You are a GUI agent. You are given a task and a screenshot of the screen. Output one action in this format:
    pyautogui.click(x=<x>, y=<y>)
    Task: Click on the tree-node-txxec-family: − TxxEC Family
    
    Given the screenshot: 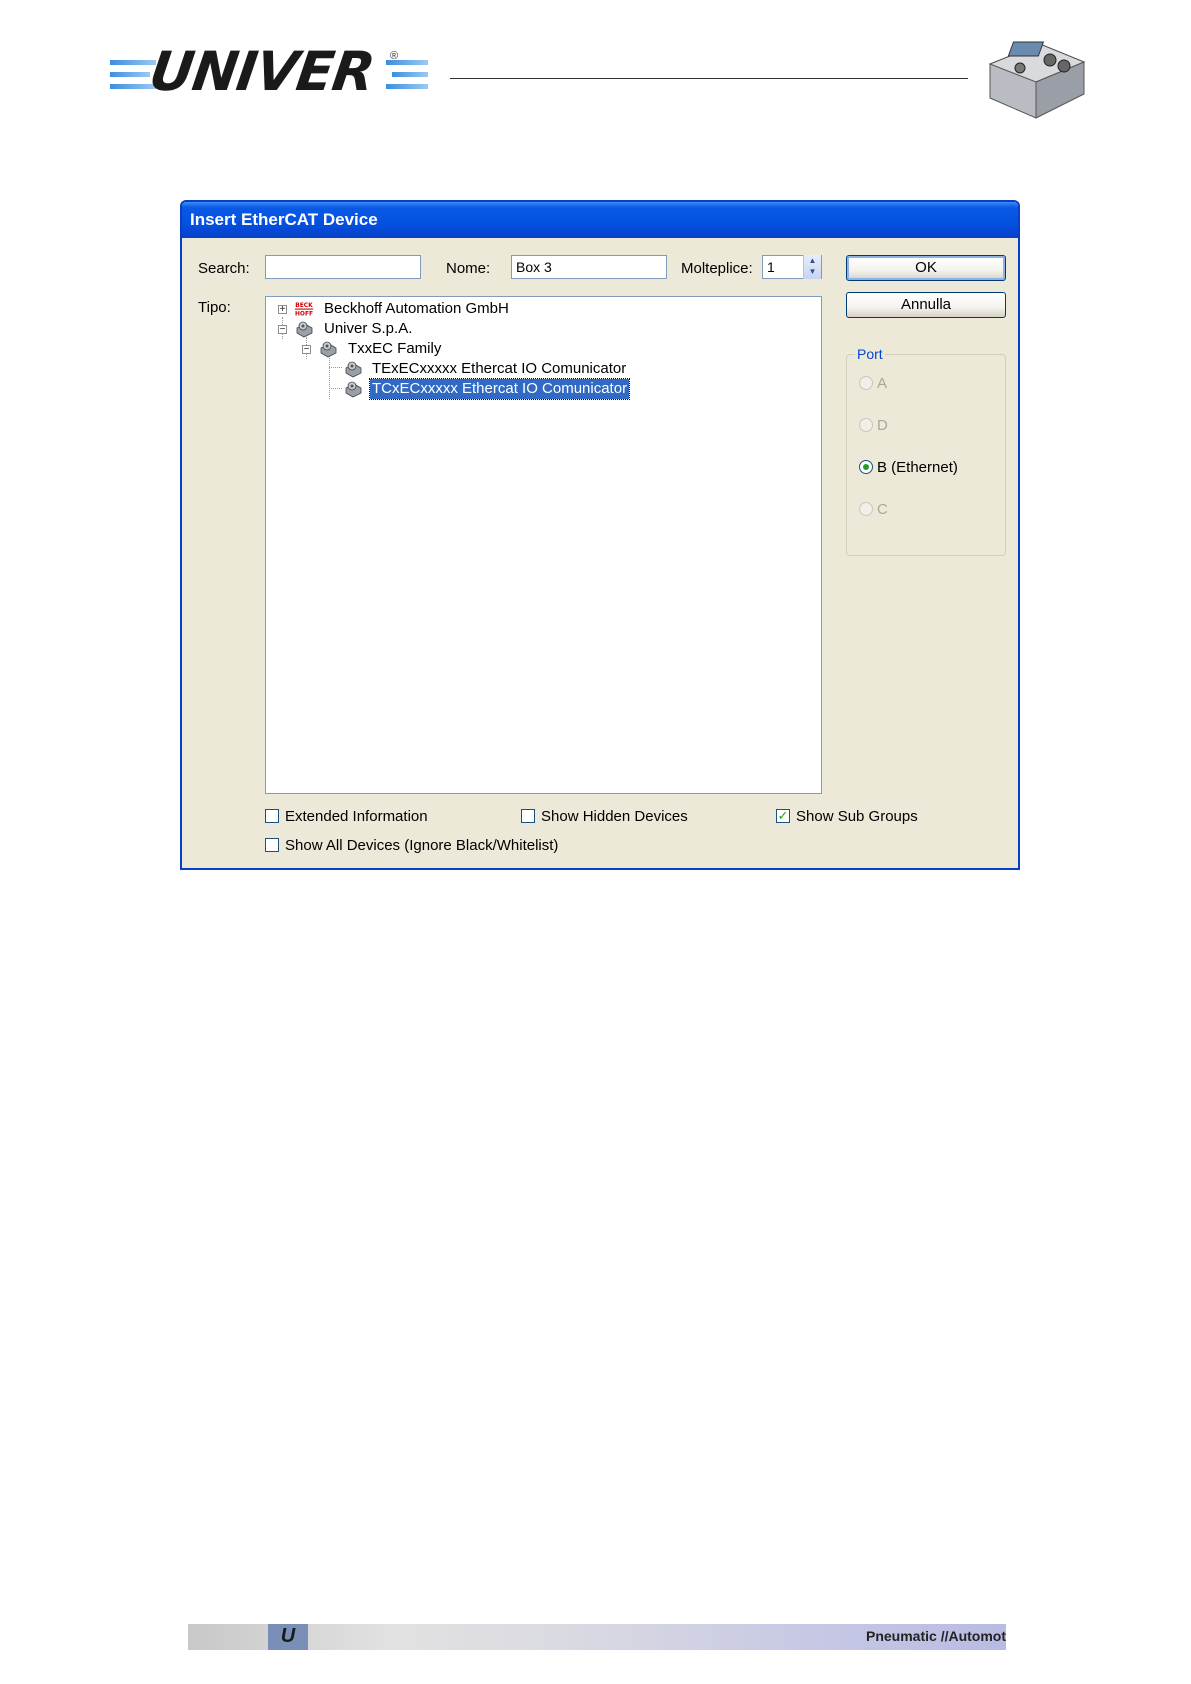 What is the action you would take?
    pyautogui.click(x=536, y=349)
    